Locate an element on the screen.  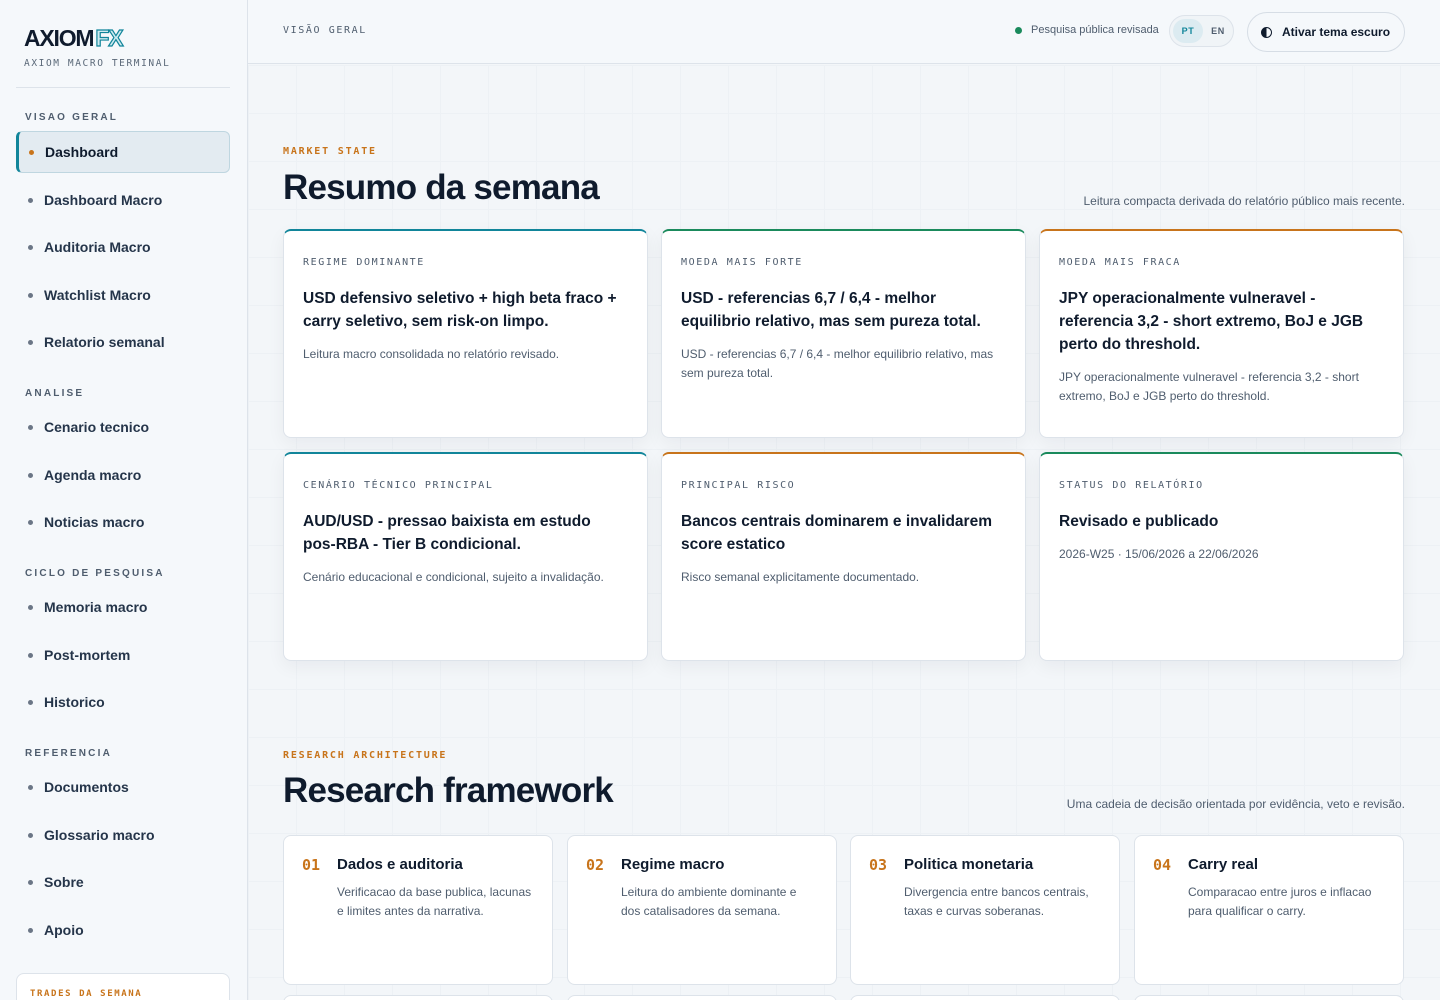
sidebar-item-apoio: Apoio is located at coordinates (123, 930).